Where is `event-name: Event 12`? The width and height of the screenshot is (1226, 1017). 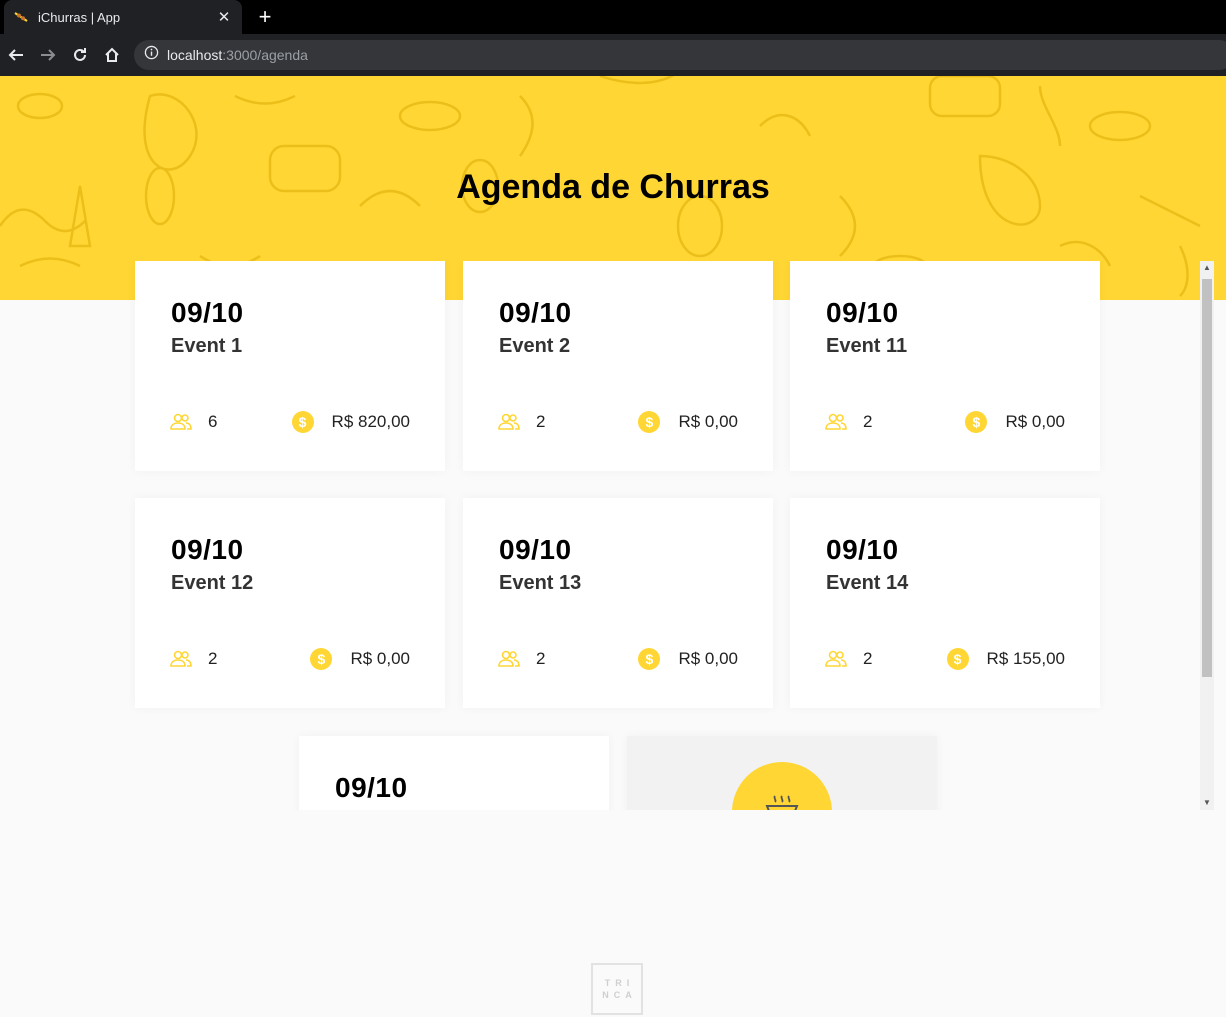 event-name: Event 12 is located at coordinates (212, 583).